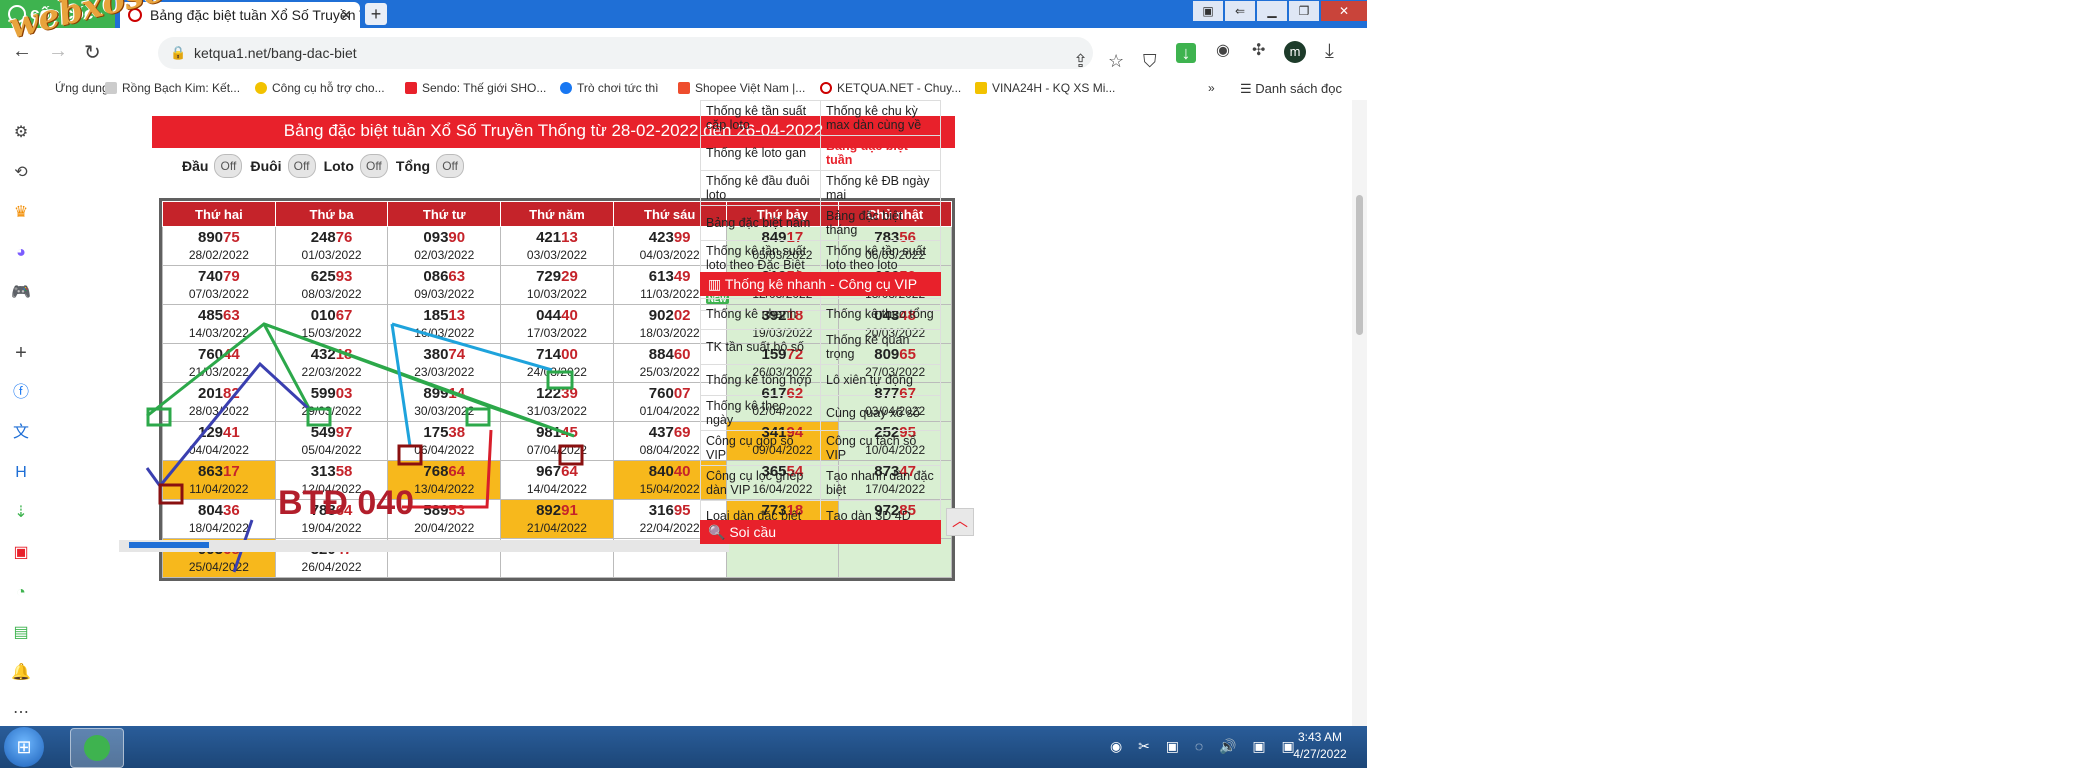 The width and height of the screenshot is (2074, 768). Describe the element at coordinates (1240, 11) in the screenshot. I see `back-arrow-icon: ⇐` at that location.